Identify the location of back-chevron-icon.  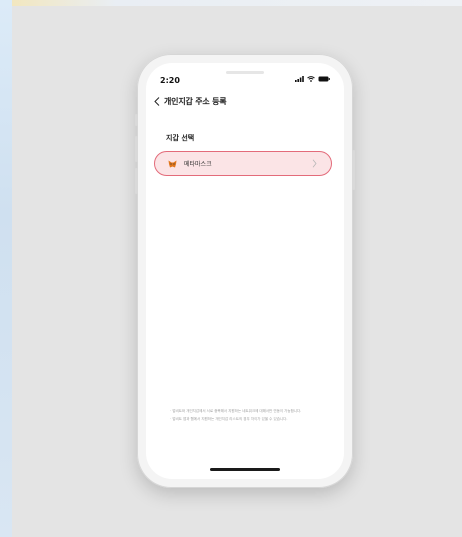
(157, 101).